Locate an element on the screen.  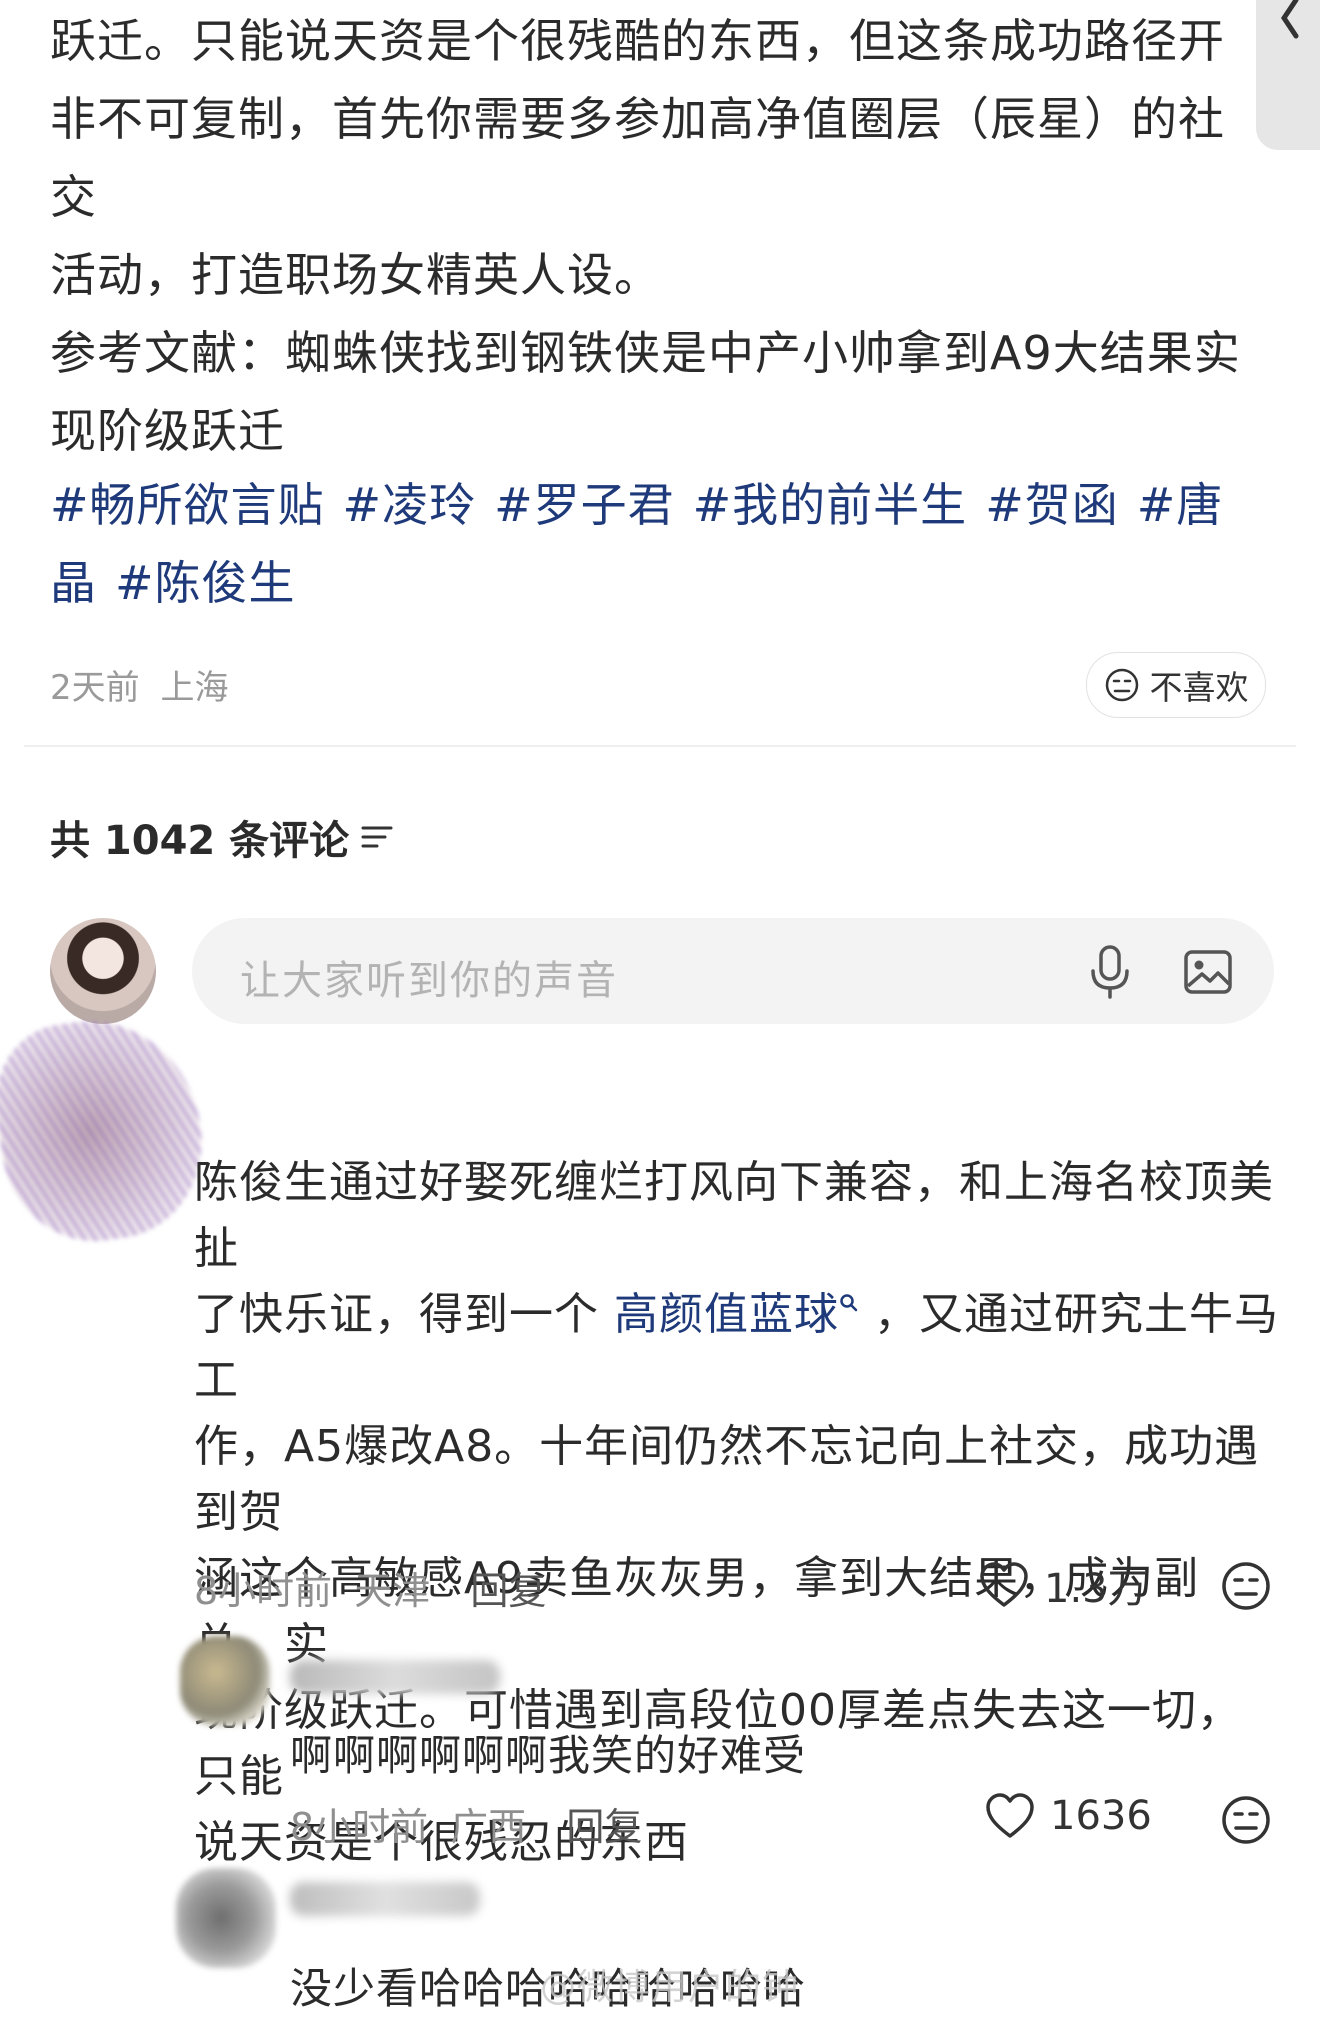
comment-count-header: 共 1042 条评论 is located at coordinates (222, 837).